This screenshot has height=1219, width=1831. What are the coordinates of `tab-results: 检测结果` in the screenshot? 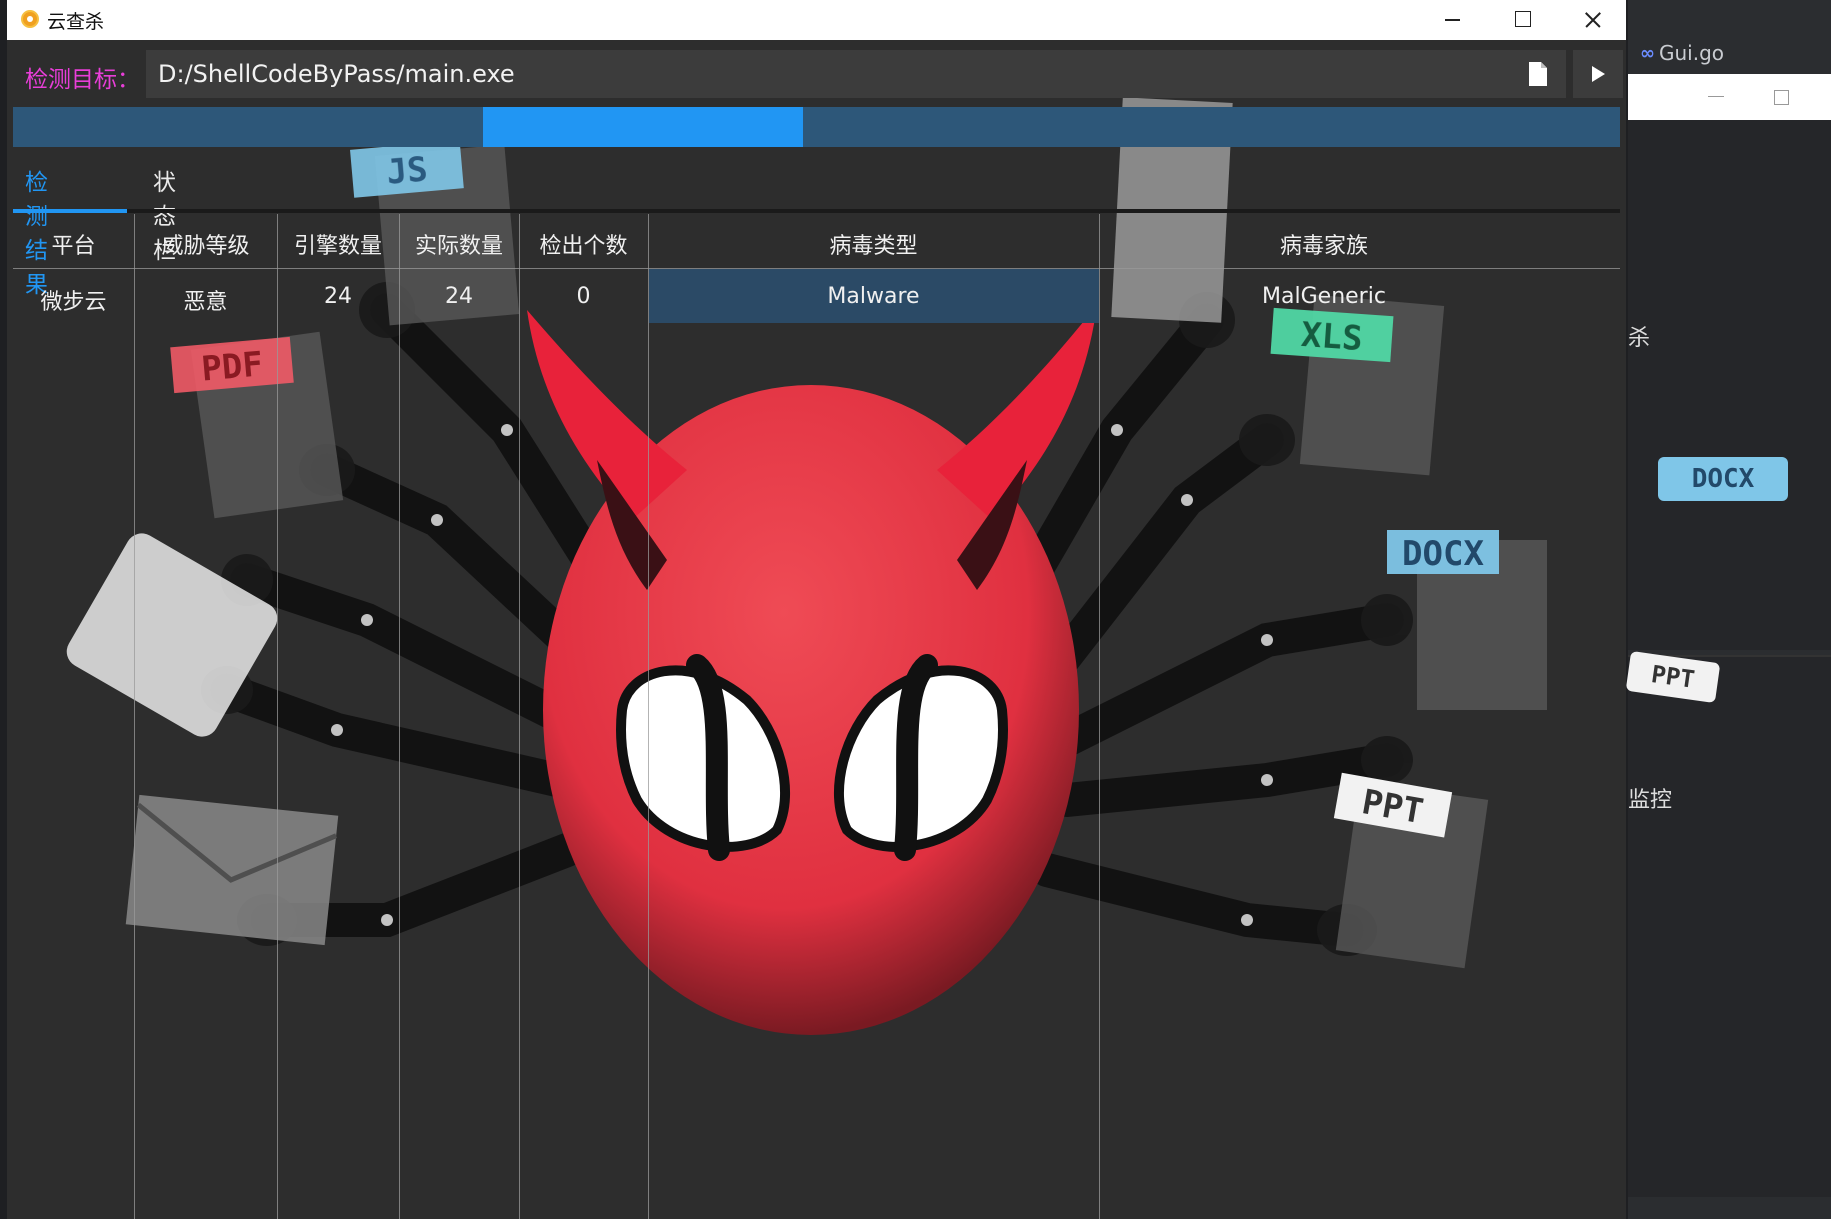 It's located at (36, 232).